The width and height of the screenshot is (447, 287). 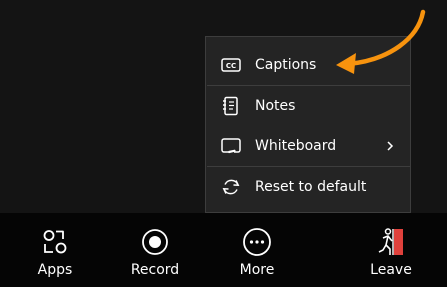 I want to click on apps-button-label: Apps, so click(x=55, y=270).